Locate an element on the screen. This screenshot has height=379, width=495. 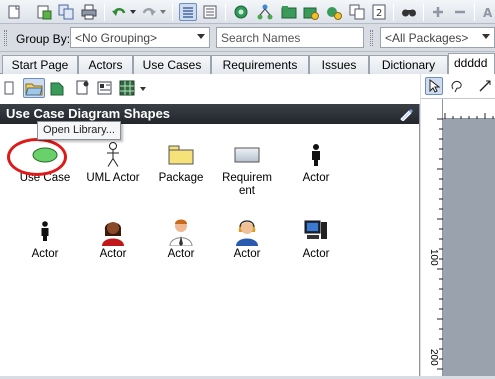
grouping-combo: <No Grouping> is located at coordinates (140, 37).